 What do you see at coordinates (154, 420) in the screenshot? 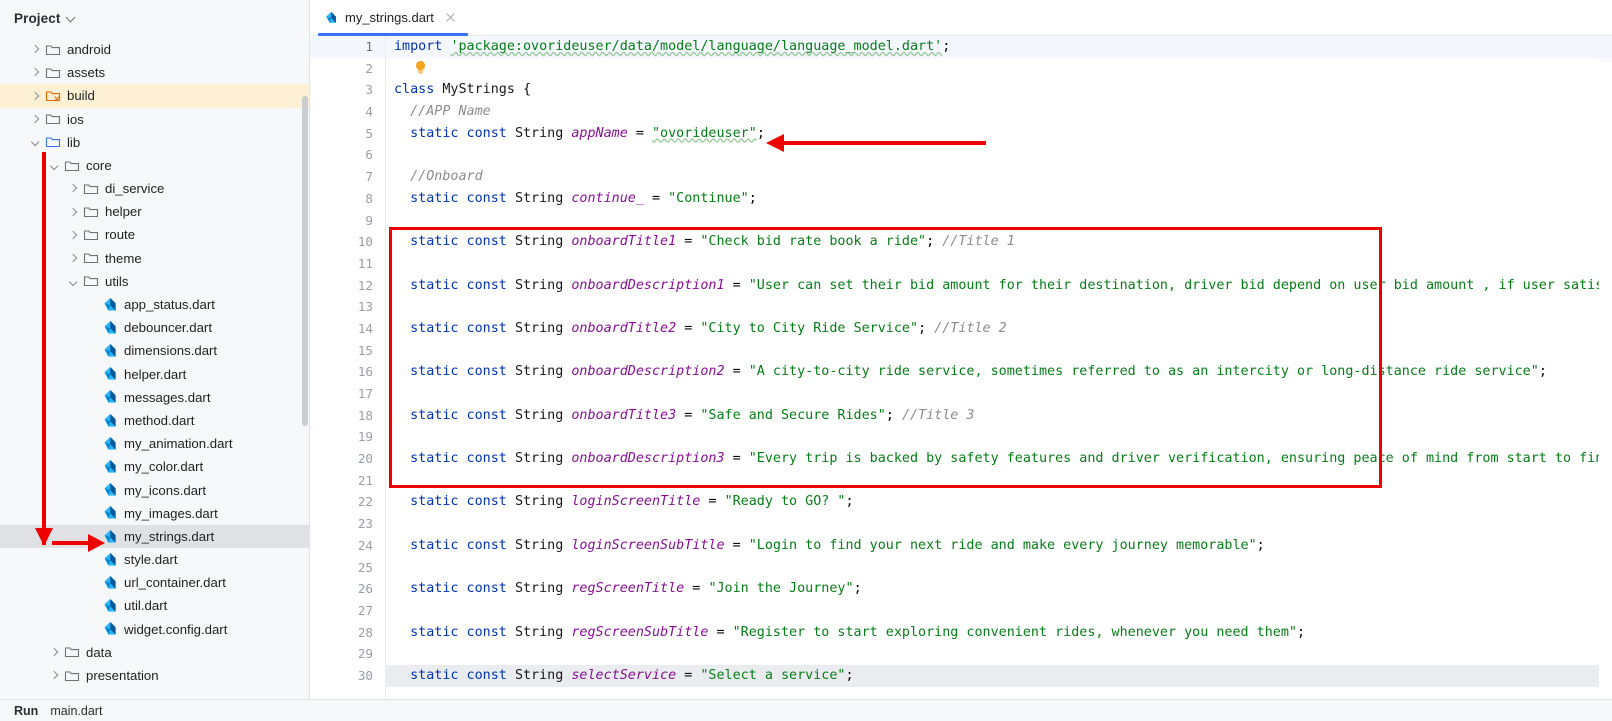
I see `tree-item-method-dart: method.dart` at bounding box center [154, 420].